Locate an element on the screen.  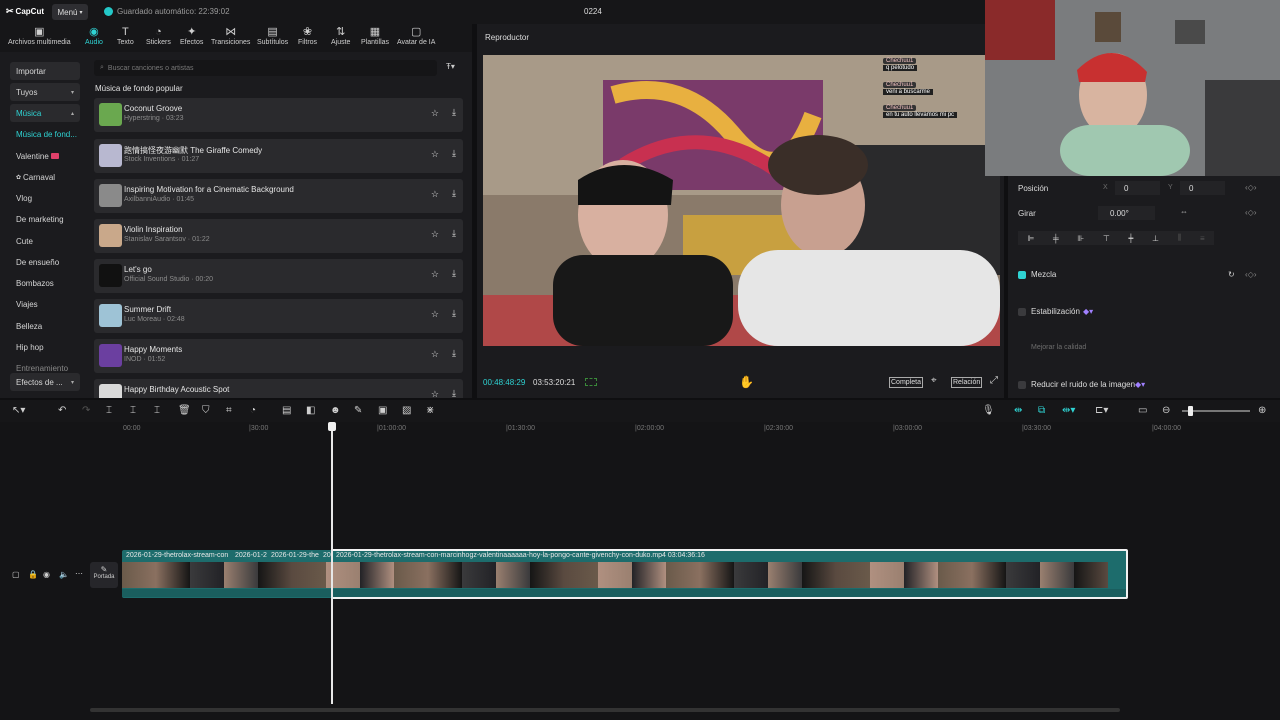
expand-icon: ⤢ is located at coordinates (994, 381).